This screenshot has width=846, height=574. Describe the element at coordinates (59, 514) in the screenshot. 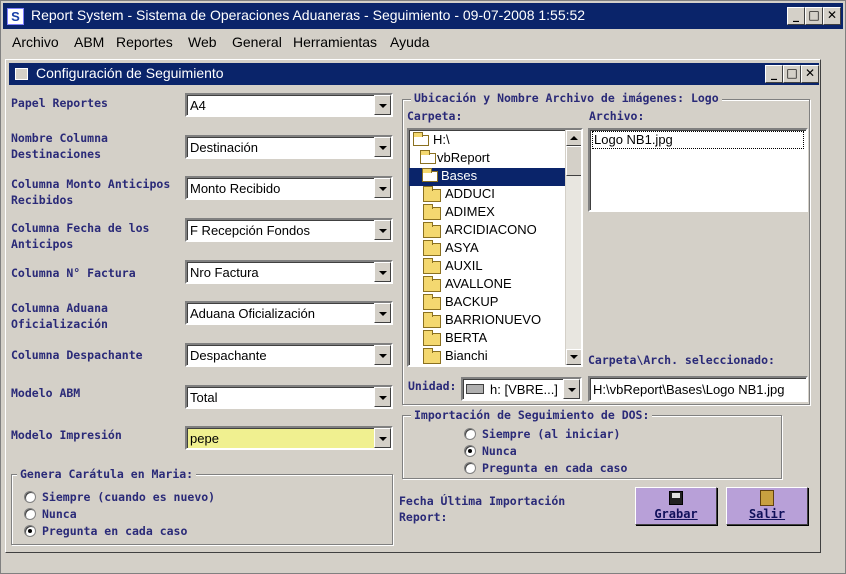

I see `caratula-option-1-label: Nunca` at that location.